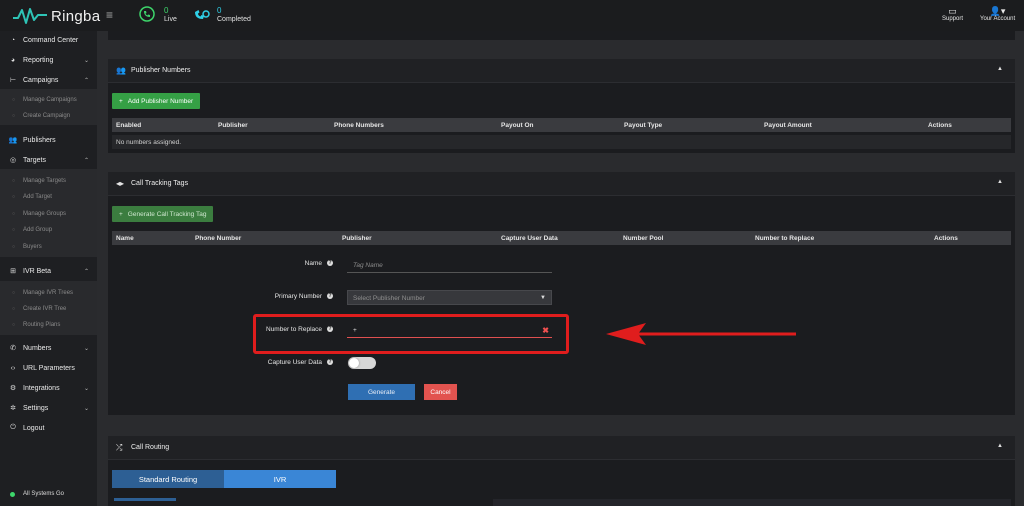 This screenshot has width=1024, height=506. I want to click on ringba-wave-icon, so click(30, 16).